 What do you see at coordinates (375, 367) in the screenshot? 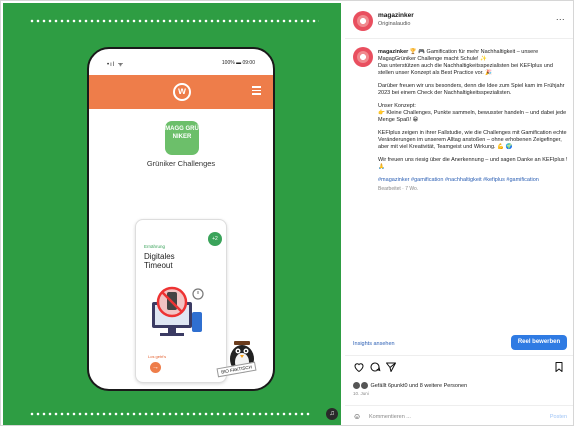
I see `comment-icon` at bounding box center [375, 367].